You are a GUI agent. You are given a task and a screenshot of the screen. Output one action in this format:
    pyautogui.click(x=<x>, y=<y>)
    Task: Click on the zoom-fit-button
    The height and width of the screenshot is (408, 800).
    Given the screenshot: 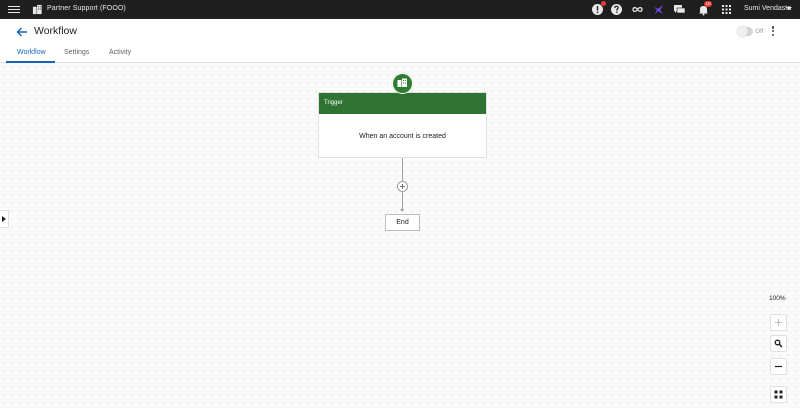 What is the action you would take?
    pyautogui.click(x=778, y=343)
    